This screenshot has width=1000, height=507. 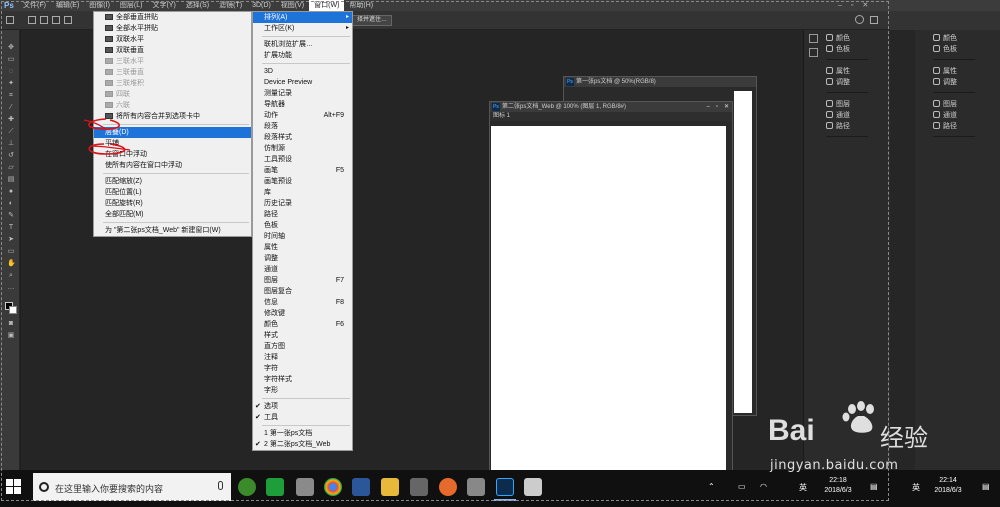 I want to click on brush-tool-icon: ⟋, so click(x=11, y=131).